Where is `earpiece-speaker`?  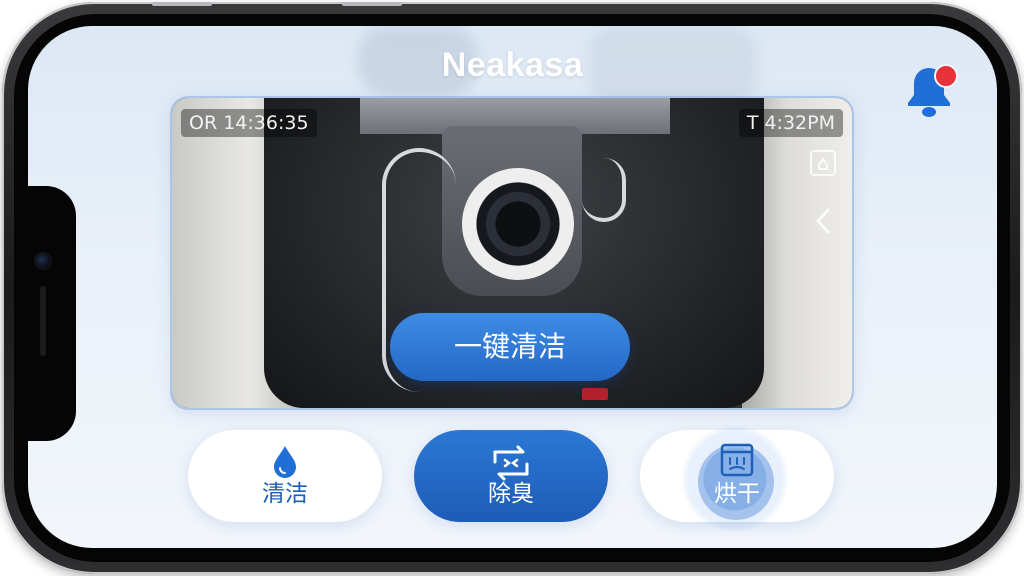 earpiece-speaker is located at coordinates (43, 321).